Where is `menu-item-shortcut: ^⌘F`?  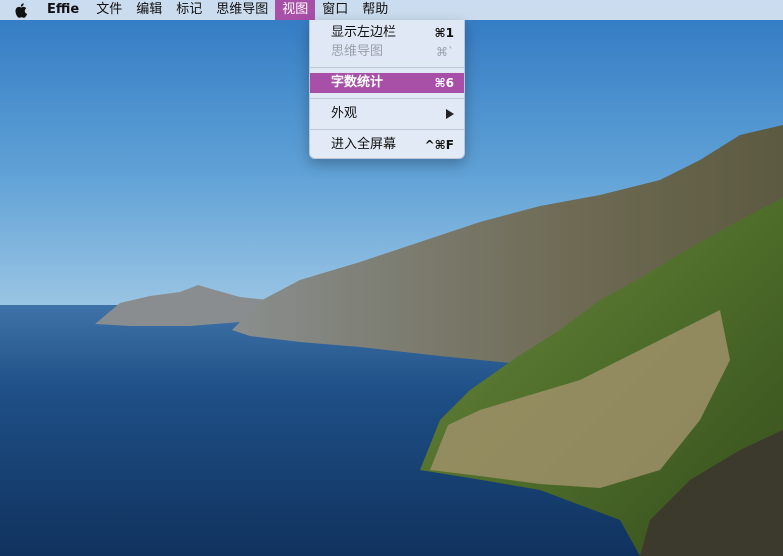
menu-item-shortcut: ^⌘F is located at coordinates (439, 145).